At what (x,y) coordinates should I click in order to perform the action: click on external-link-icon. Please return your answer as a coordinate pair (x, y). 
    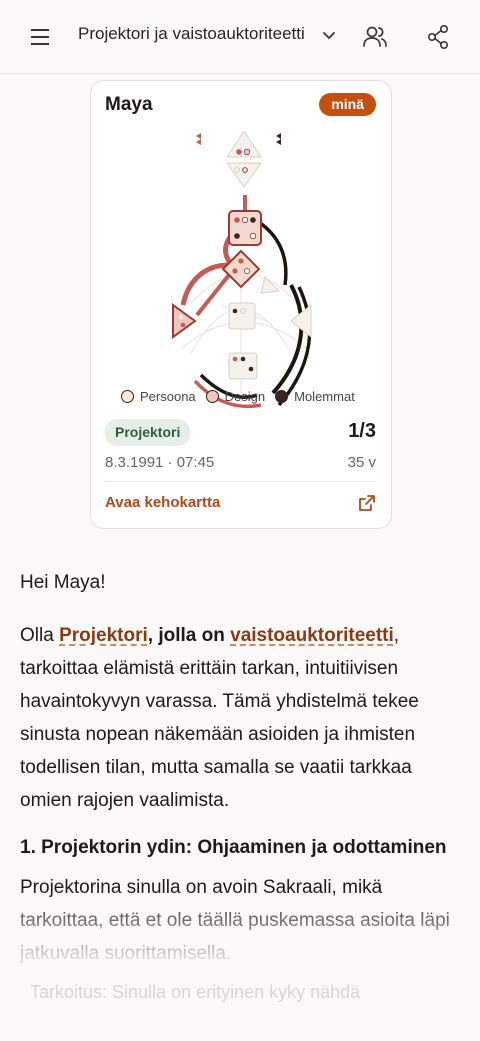
    Looking at the image, I should click on (367, 503).